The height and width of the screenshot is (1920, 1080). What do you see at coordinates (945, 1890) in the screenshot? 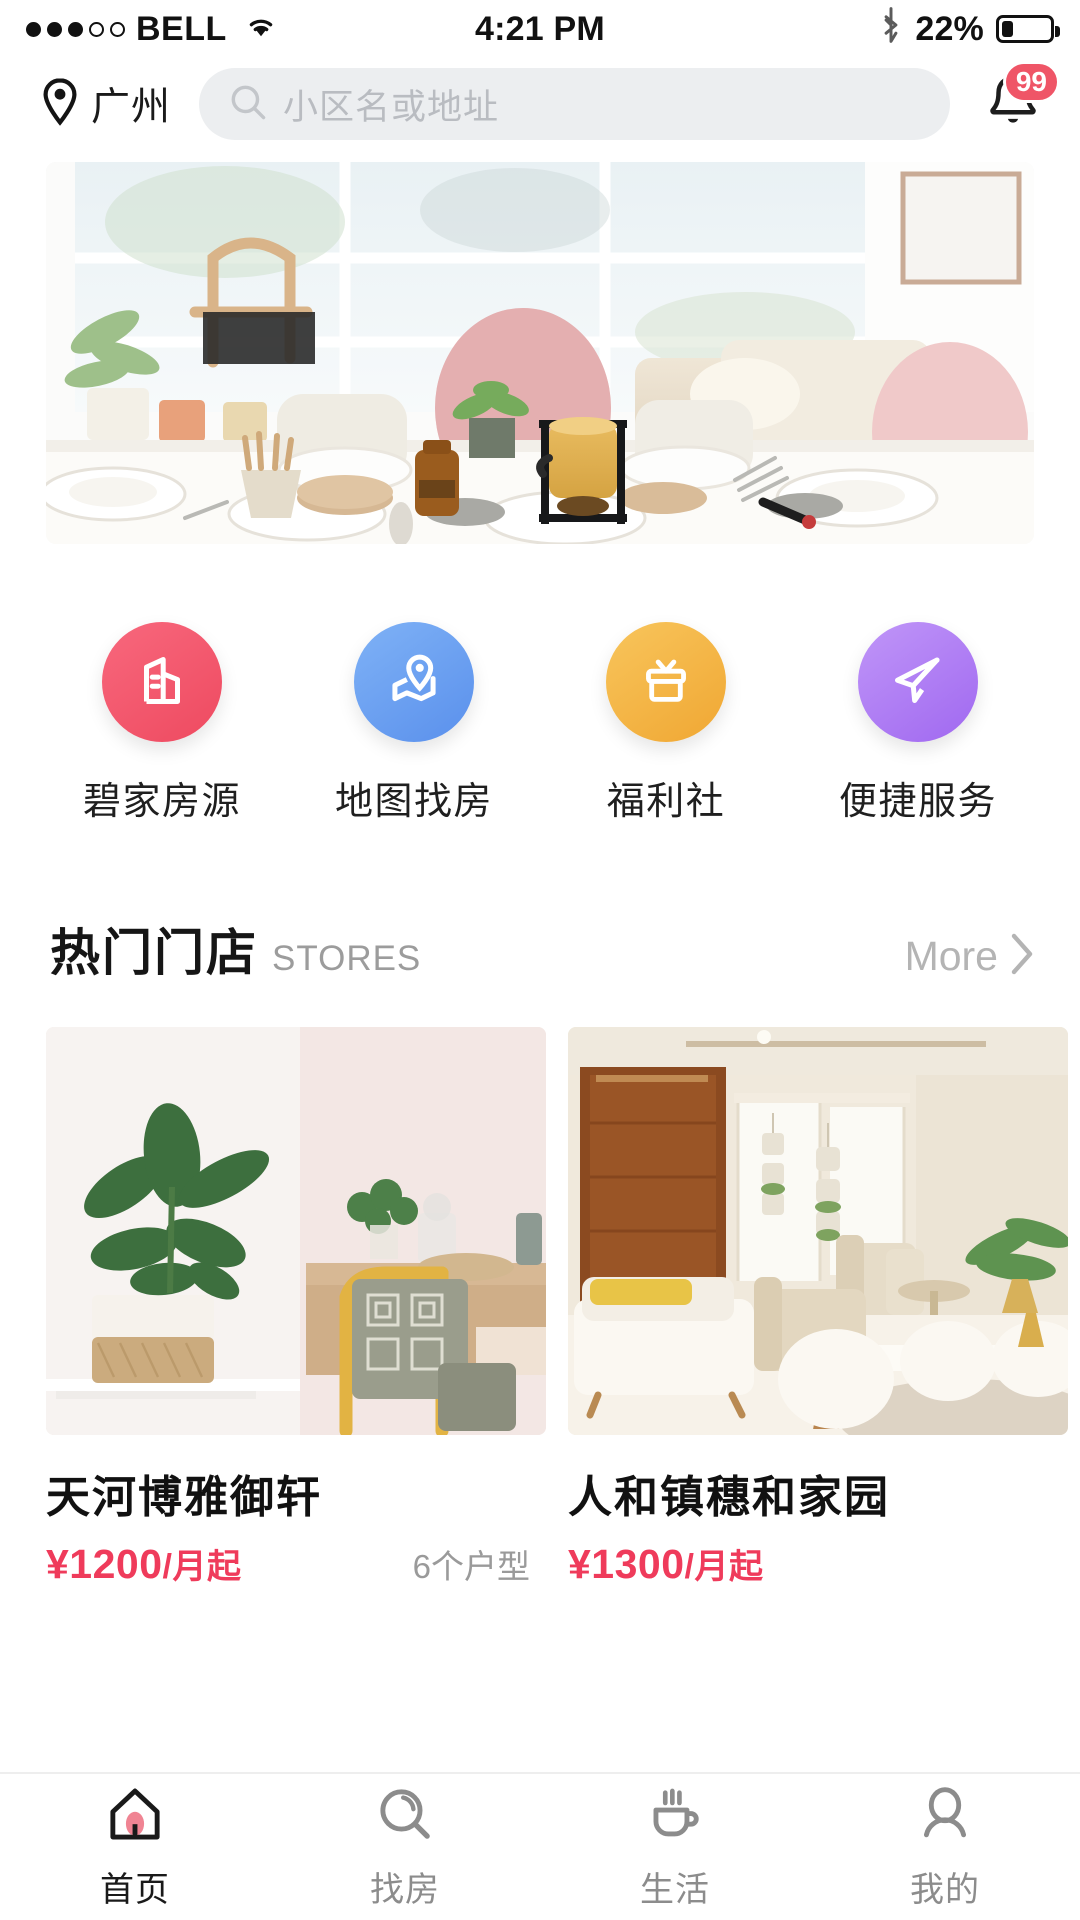
I see `tab-label: 我的` at bounding box center [945, 1890].